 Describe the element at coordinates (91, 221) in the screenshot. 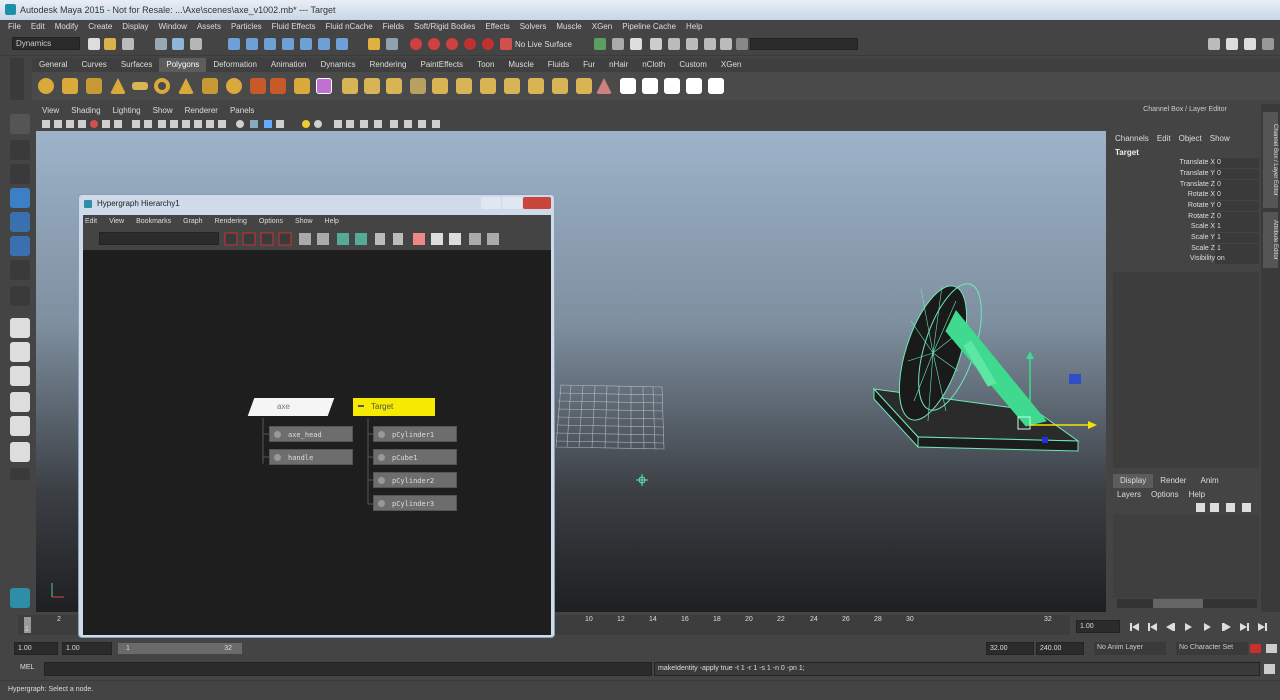

I see `hg-menu-edit: Edit` at that location.